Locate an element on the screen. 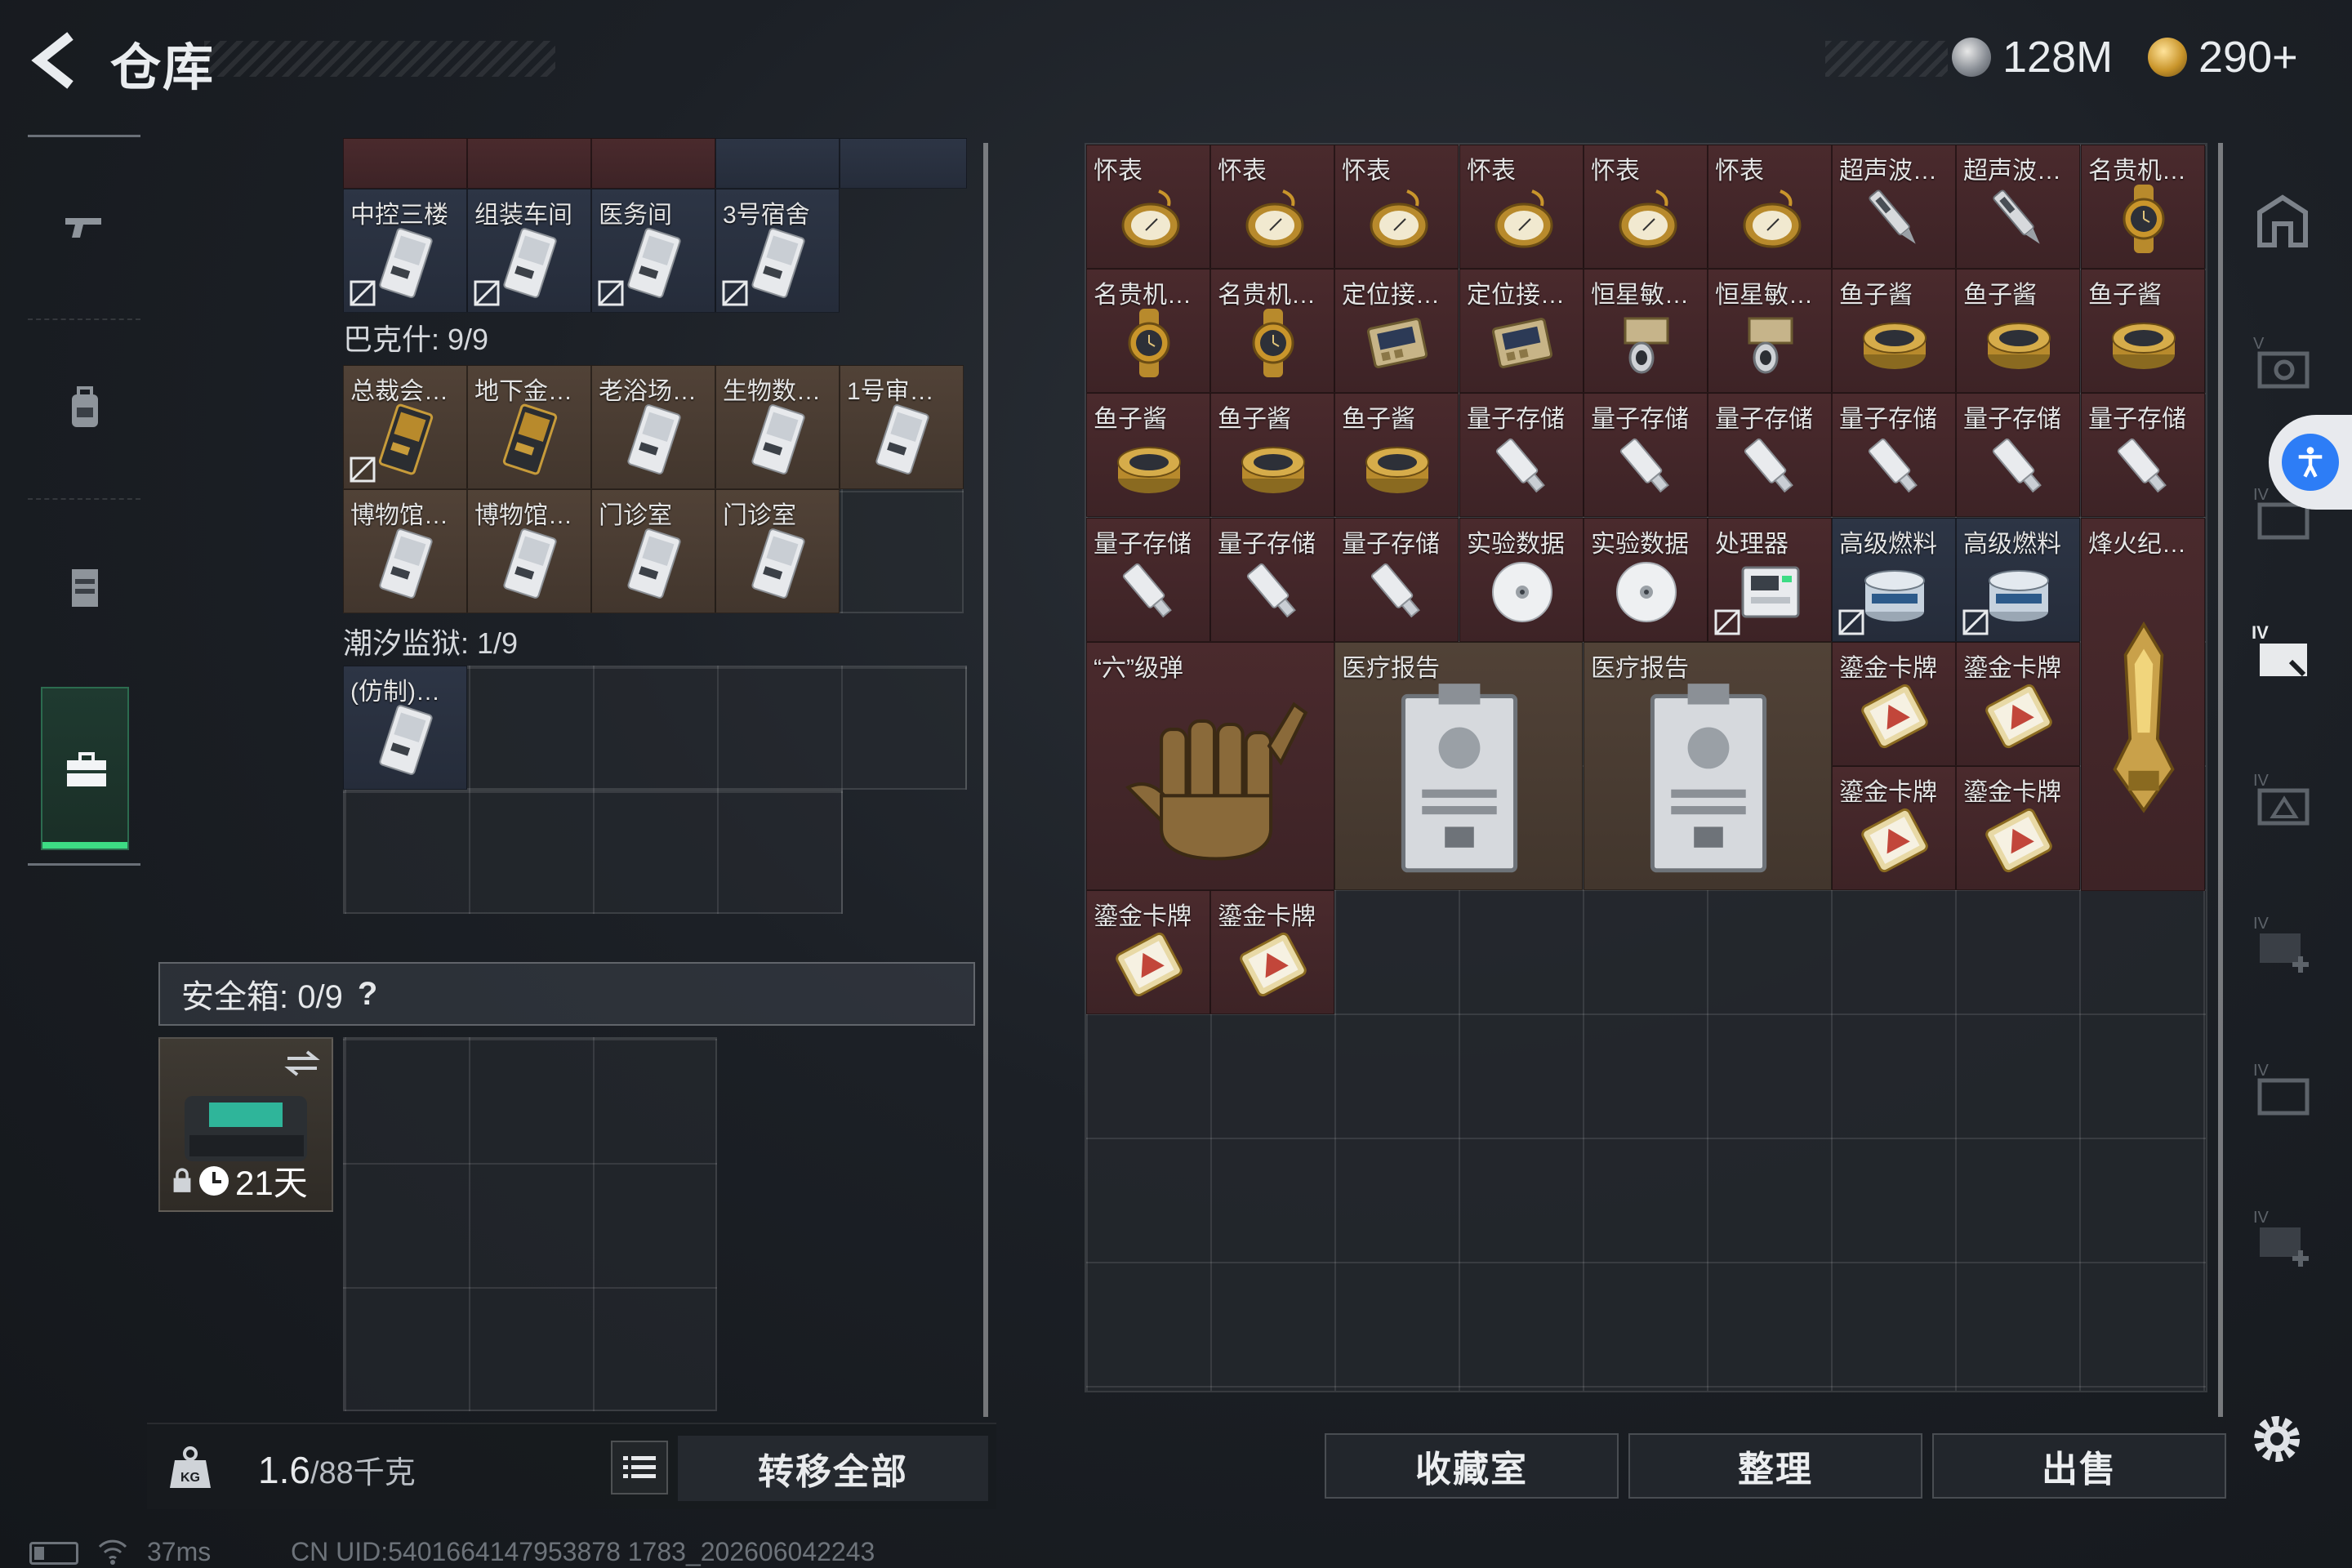  sort-button: 整理 is located at coordinates (1775, 1466).